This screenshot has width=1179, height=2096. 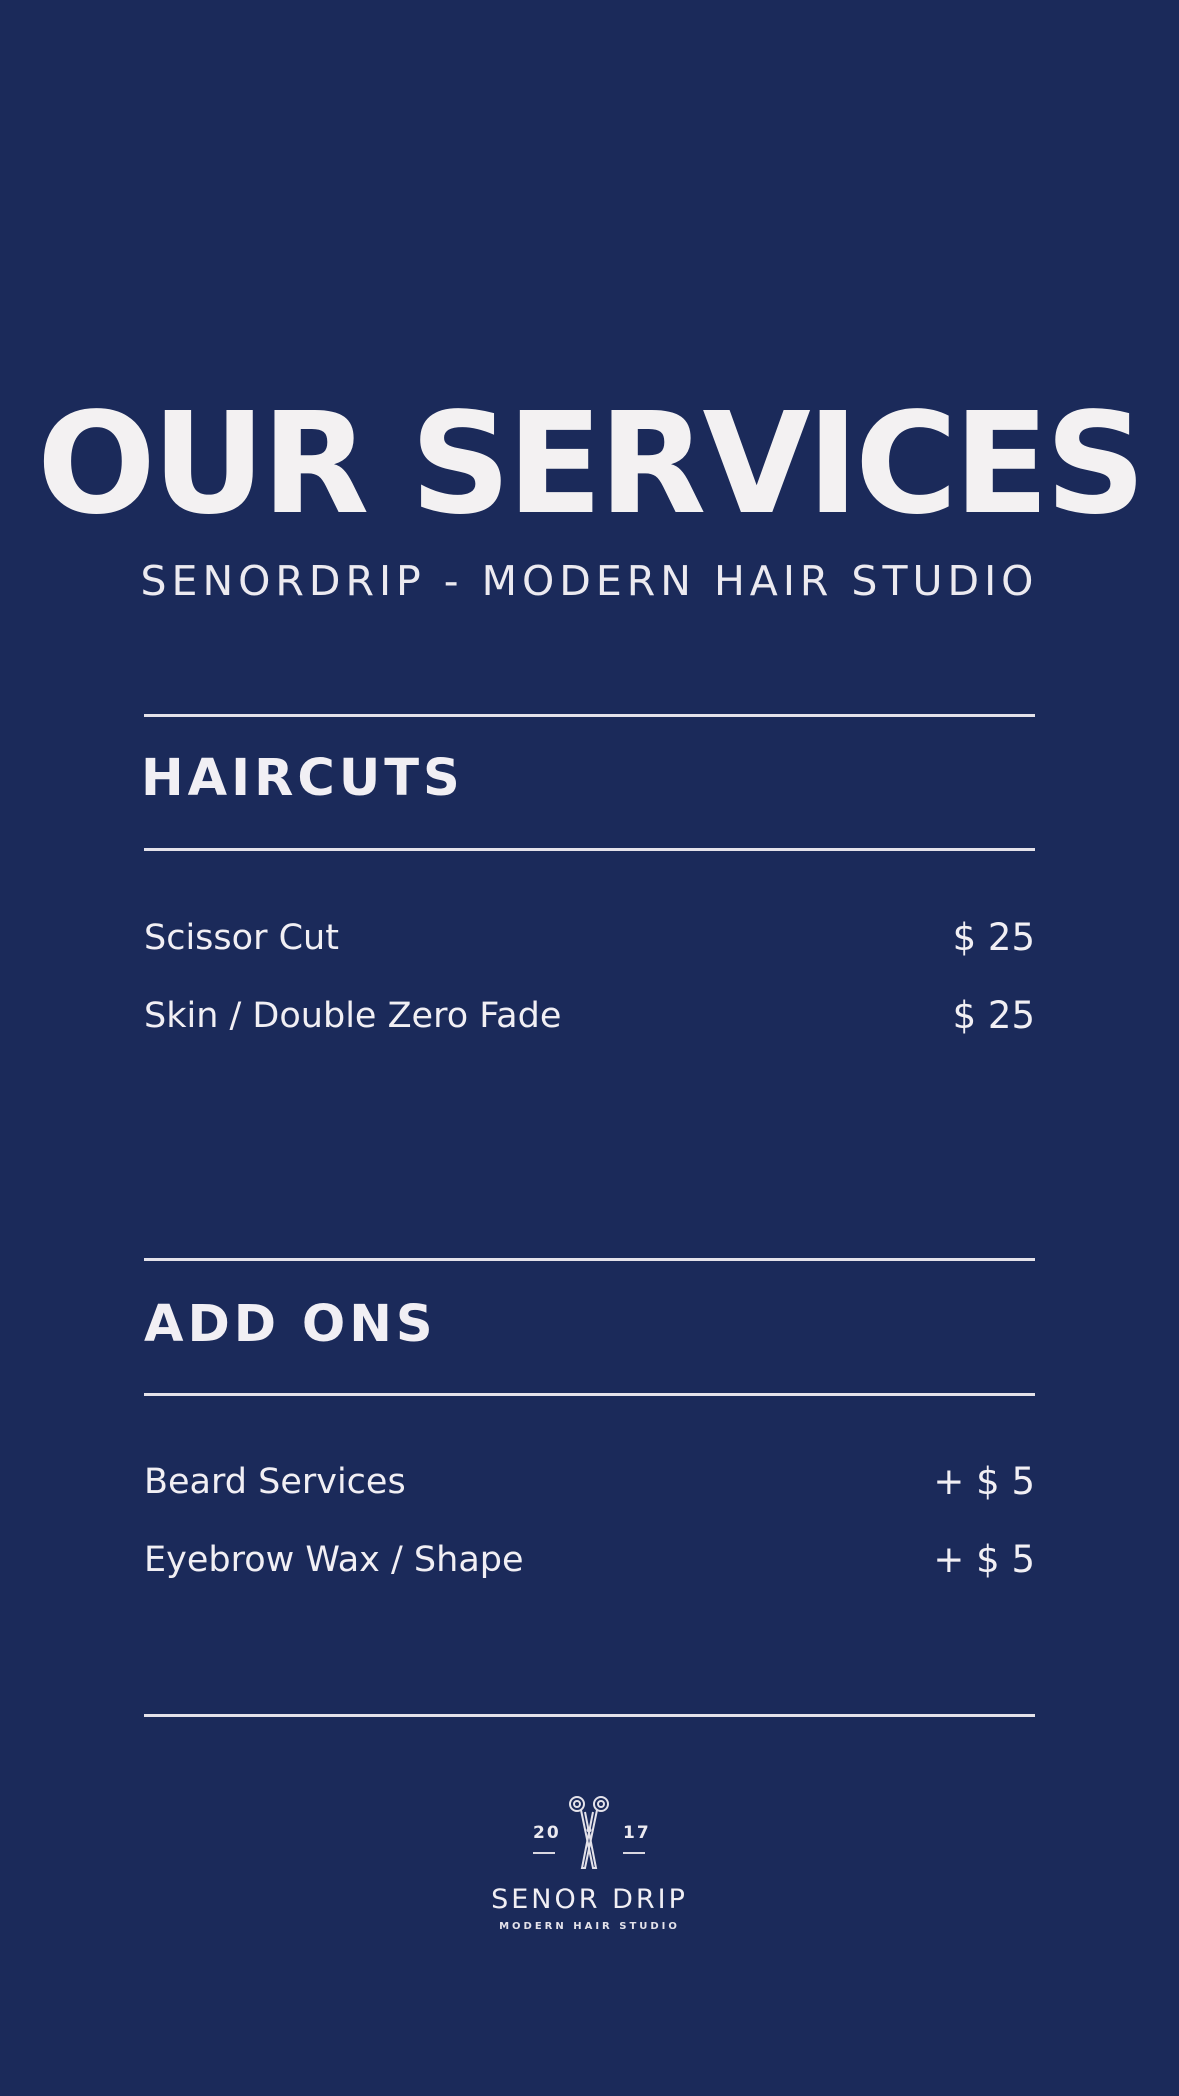 I want to click on logo-tagline: MODERN HAIR STUDIO, so click(x=589, y=1926).